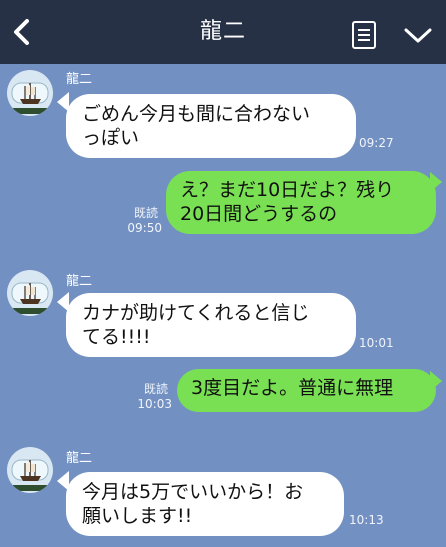 This screenshot has width=446, height=547. Describe the element at coordinates (196, 325) in the screenshot. I see `message-text: カナが助けてくれると信じ てる!!!!` at that location.